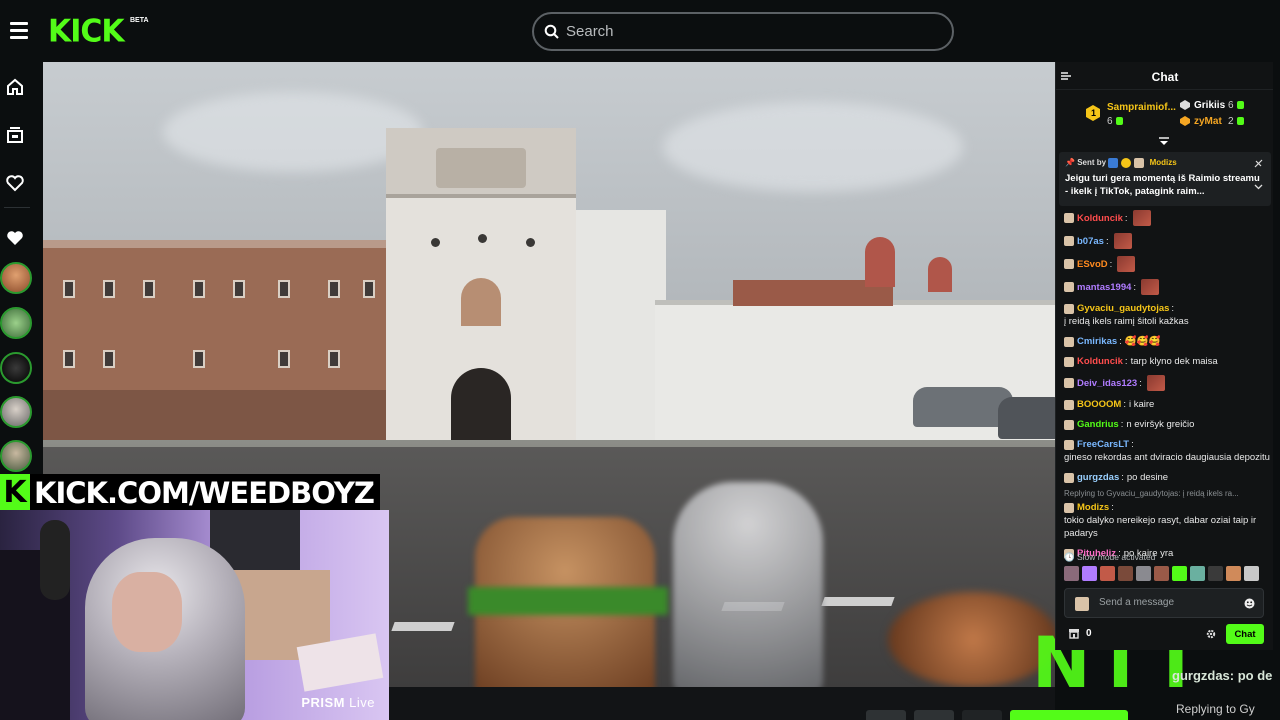 Image resolution: width=1280 pixels, height=720 pixels. What do you see at coordinates (1249, 603) in the screenshot?
I see `emoji-icon` at bounding box center [1249, 603].